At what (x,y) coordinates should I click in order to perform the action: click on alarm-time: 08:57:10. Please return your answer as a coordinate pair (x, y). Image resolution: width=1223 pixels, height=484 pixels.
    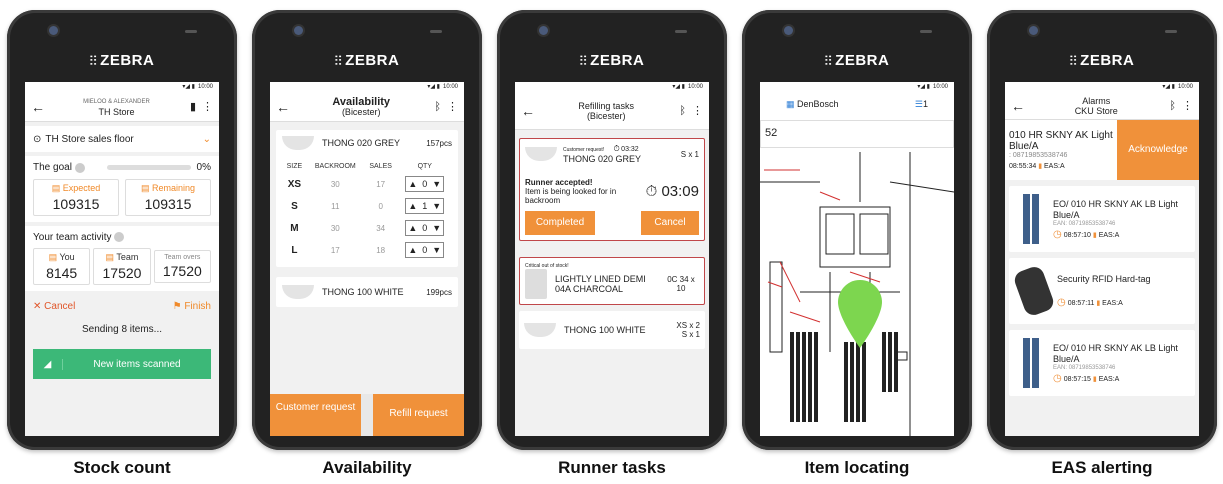
    Looking at the image, I should click on (1077, 235).